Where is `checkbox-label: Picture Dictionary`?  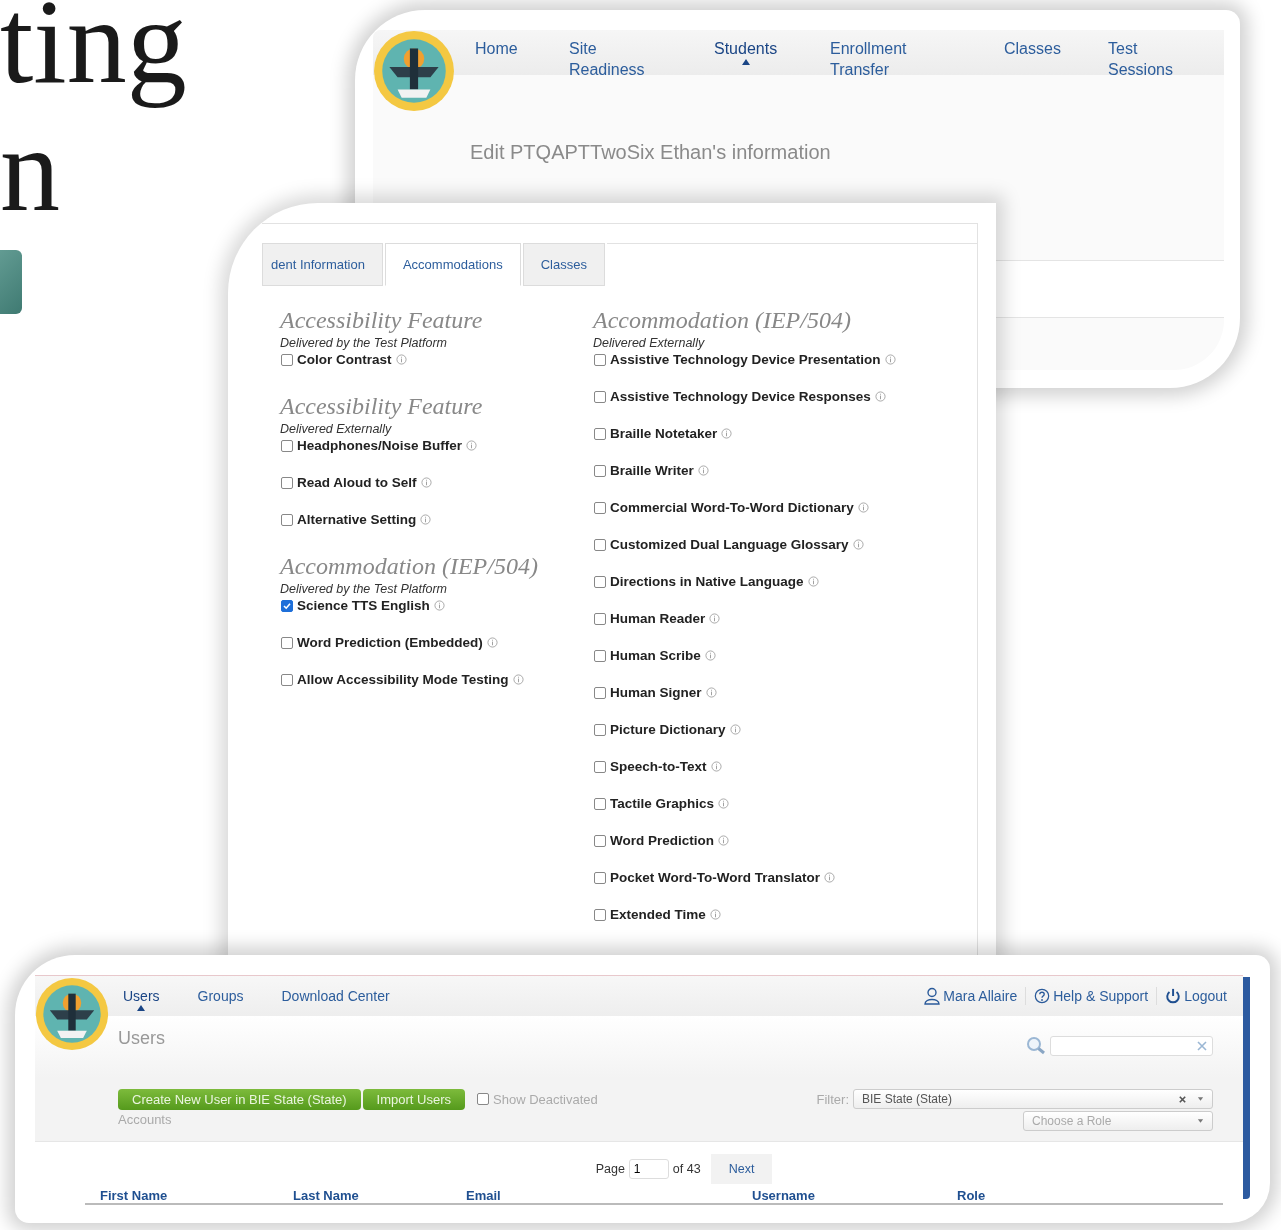 checkbox-label: Picture Dictionary is located at coordinates (668, 729).